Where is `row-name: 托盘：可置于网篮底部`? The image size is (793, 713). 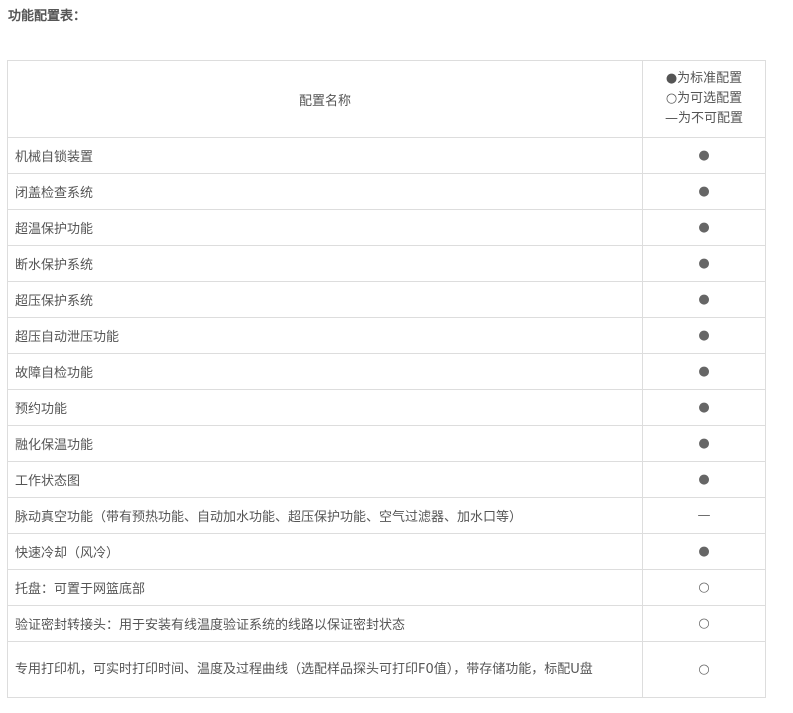
row-name: 托盘：可置于网篮底部 is located at coordinates (325, 587).